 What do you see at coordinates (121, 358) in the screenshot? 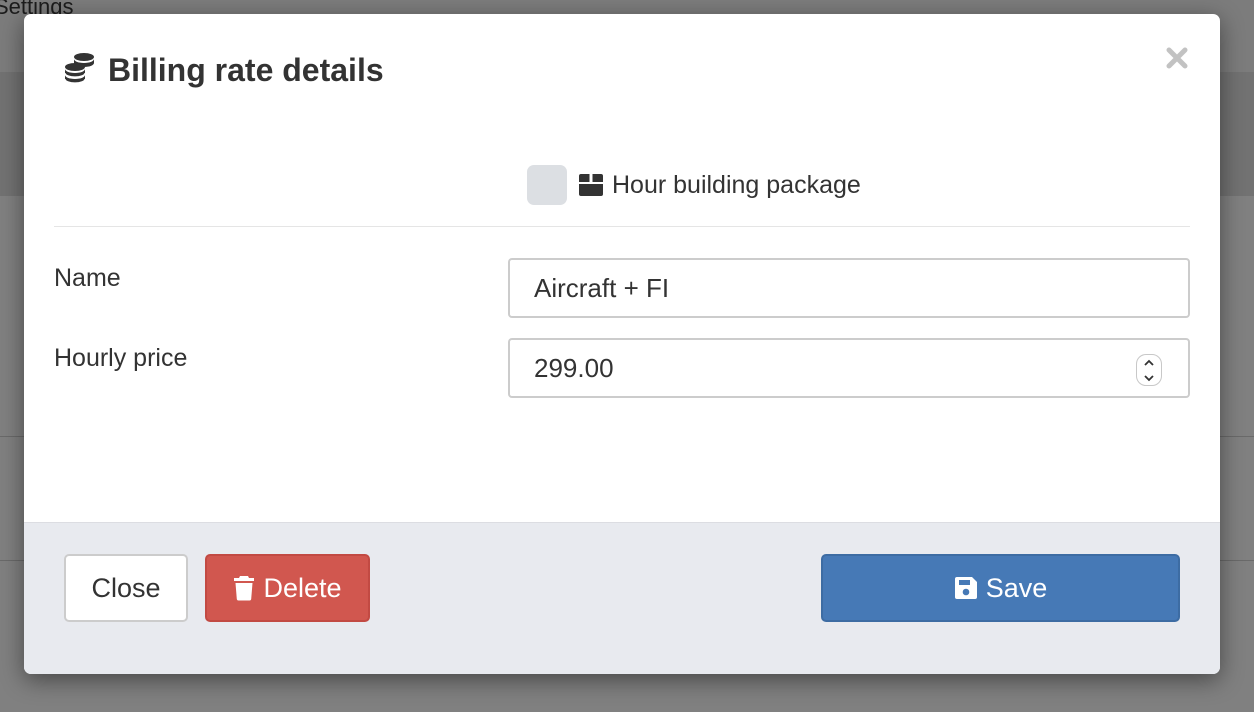
I see `hourly-price-label: Hourly price` at bounding box center [121, 358].